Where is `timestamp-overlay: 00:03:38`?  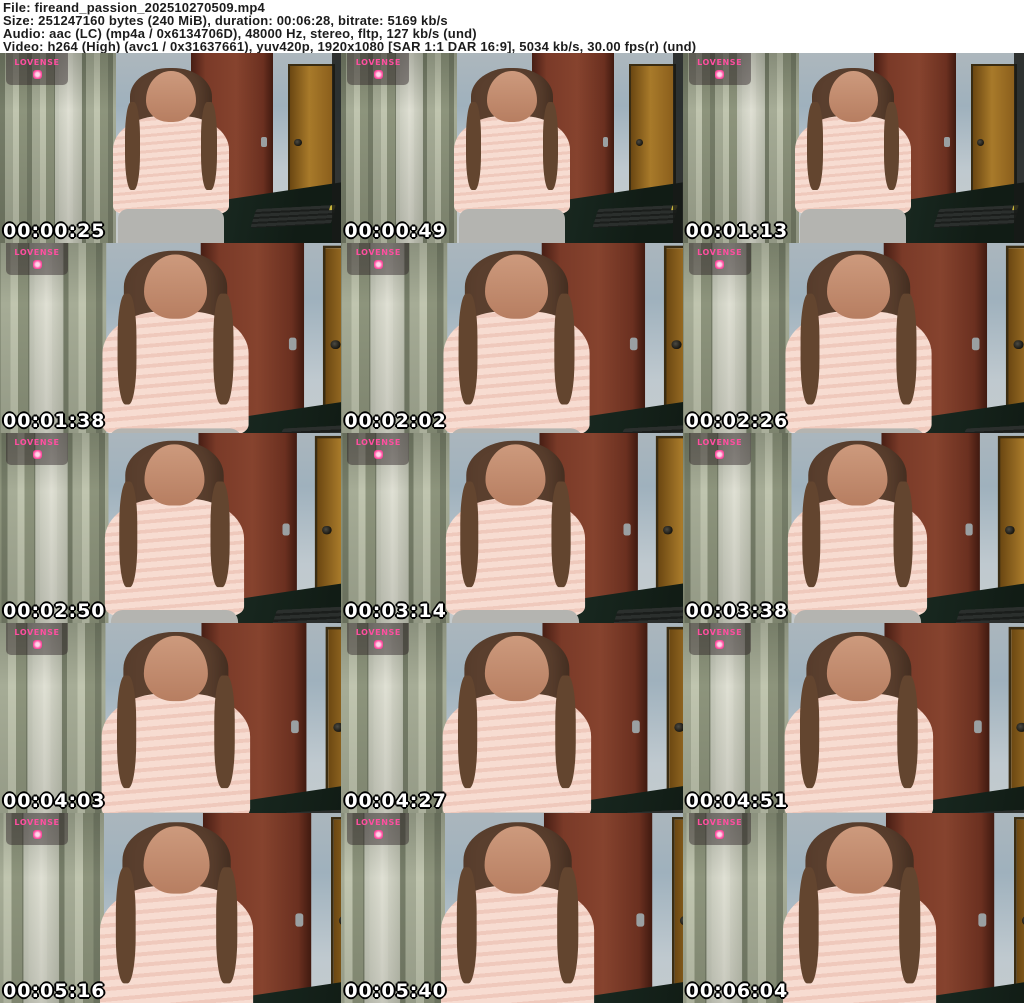
timestamp-overlay: 00:03:38 is located at coordinates (737, 611).